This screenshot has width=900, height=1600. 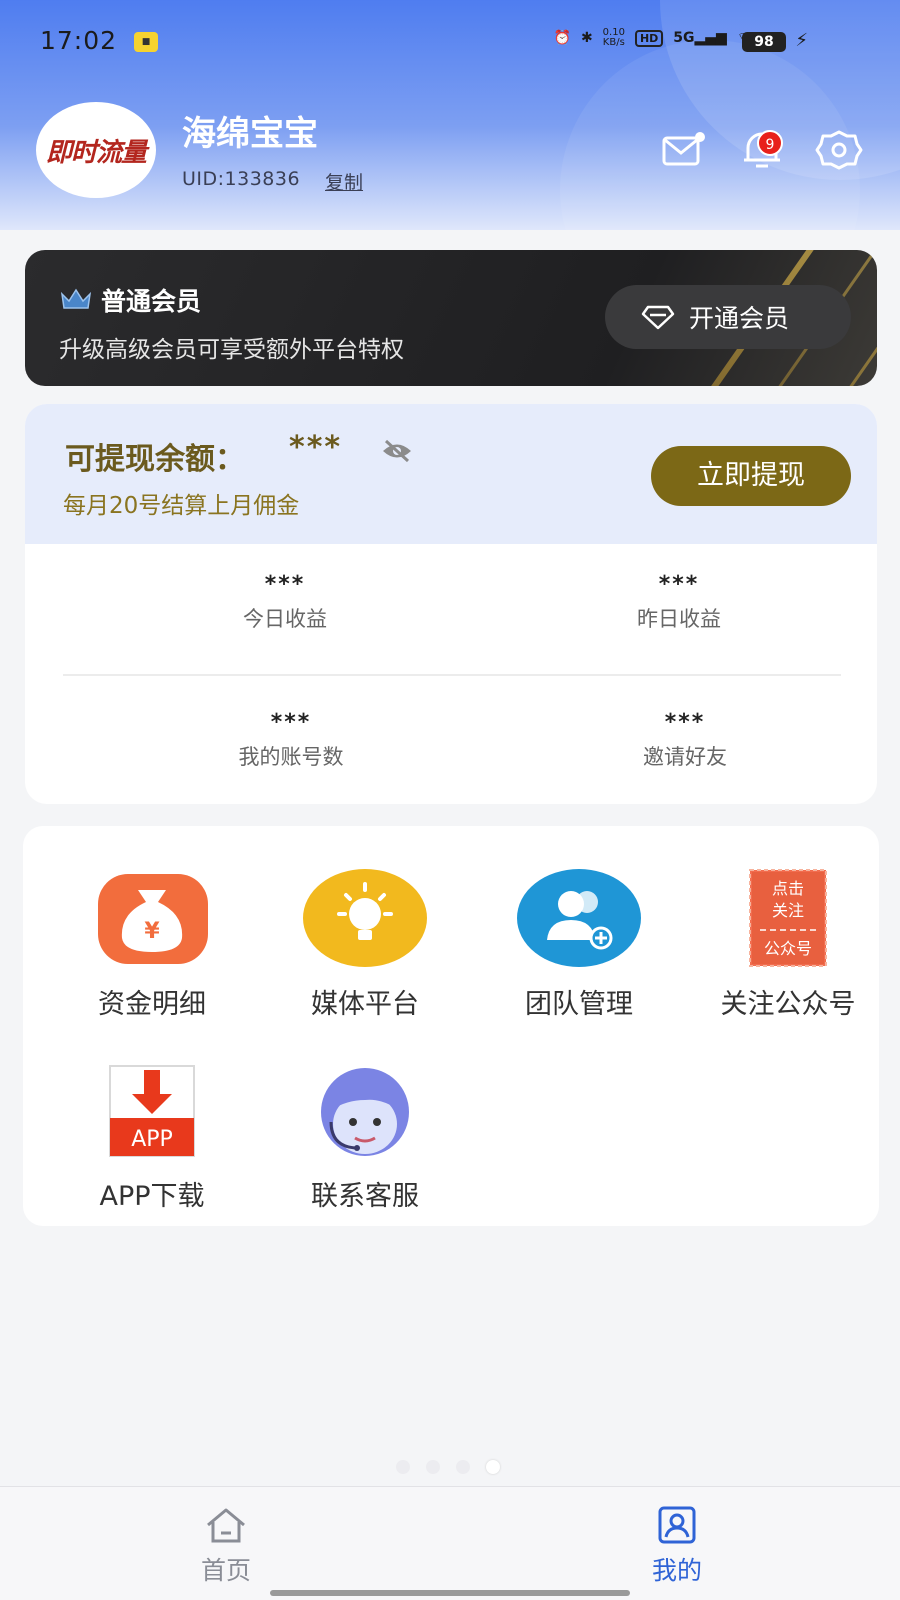 What do you see at coordinates (658, 317) in the screenshot?
I see `diamond-icon` at bounding box center [658, 317].